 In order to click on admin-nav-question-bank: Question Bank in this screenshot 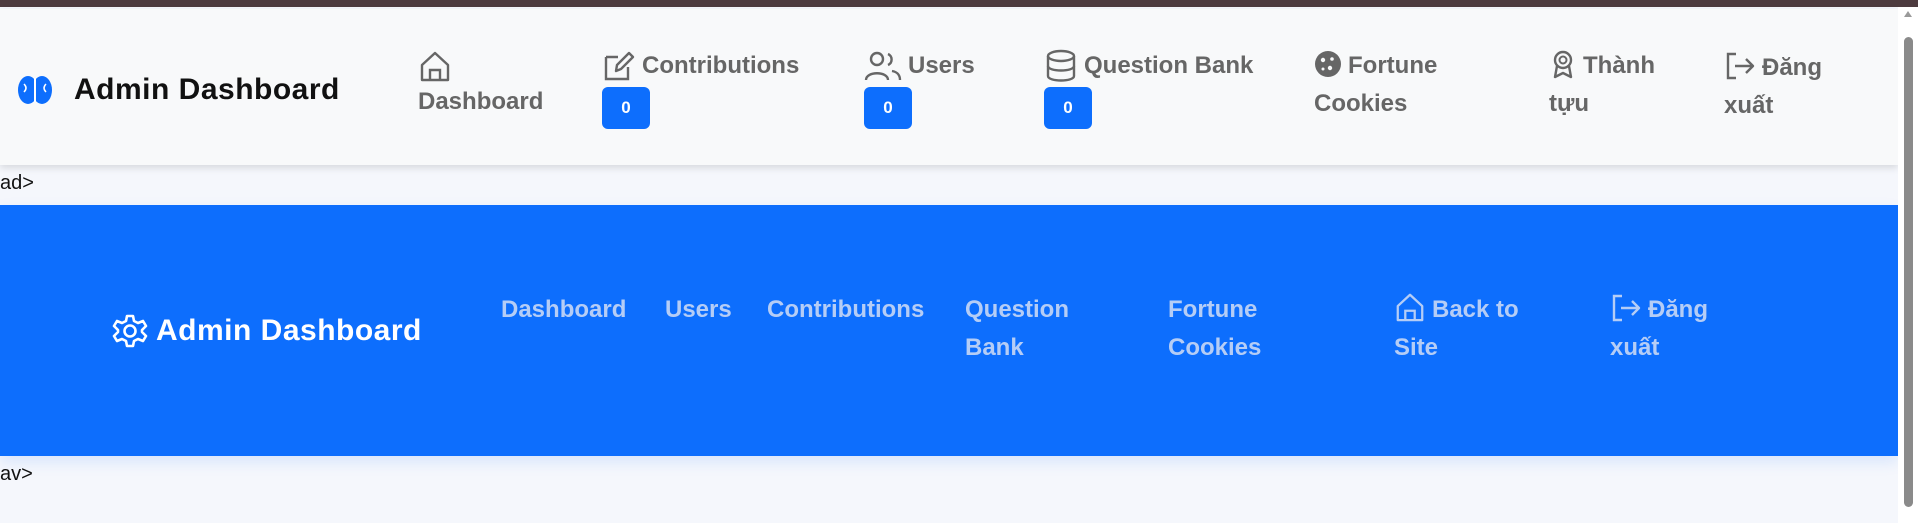, I will do `click(1040, 329)`.